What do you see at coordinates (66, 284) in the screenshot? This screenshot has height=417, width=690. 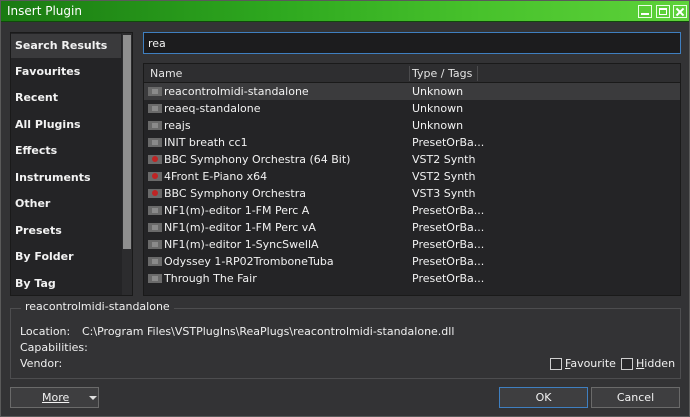 I see `sidebar-item-by-tag: By Tag` at bounding box center [66, 284].